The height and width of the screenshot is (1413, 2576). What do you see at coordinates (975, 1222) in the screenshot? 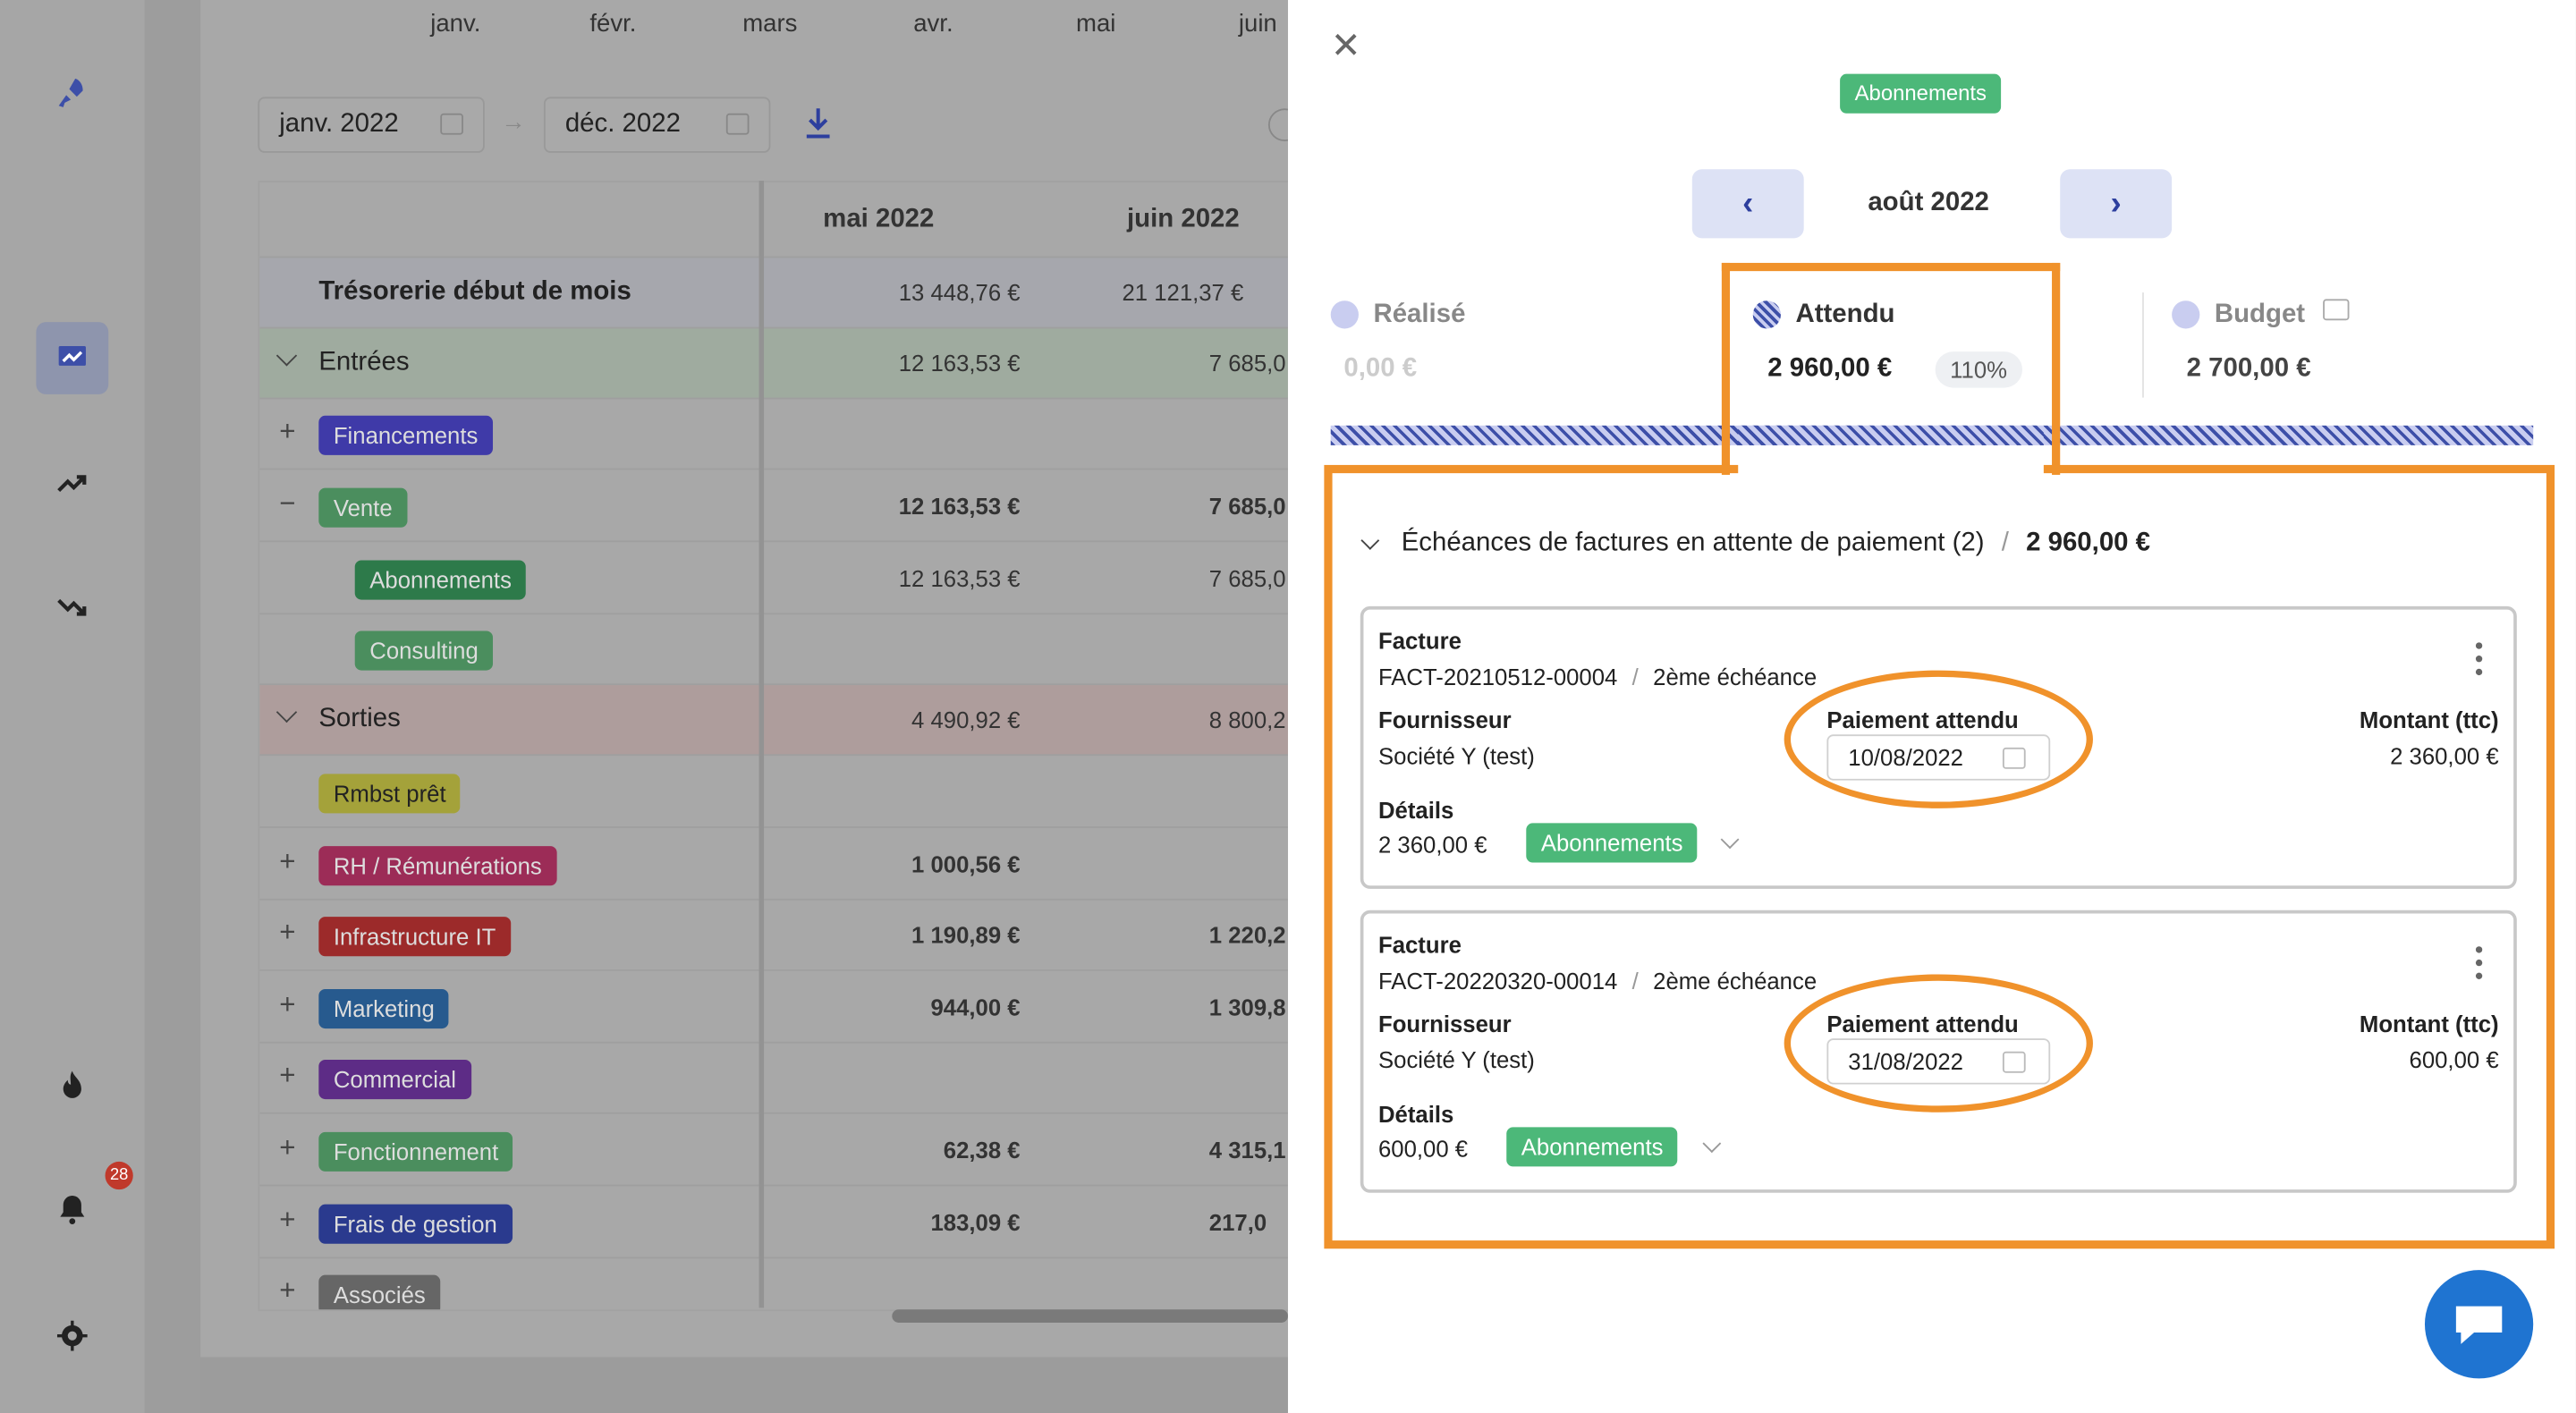
I see `row-value: 183,09 €` at bounding box center [975, 1222].